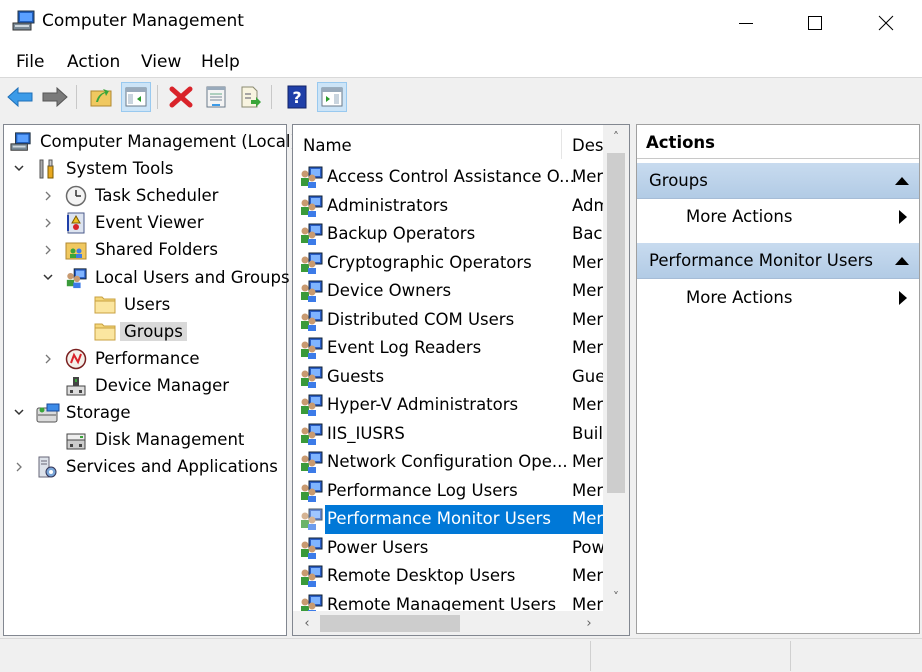 Image resolution: width=922 pixels, height=672 pixels. Describe the element at coordinates (778, 181) in the screenshot. I see `actions-section-groups: Groups` at that location.